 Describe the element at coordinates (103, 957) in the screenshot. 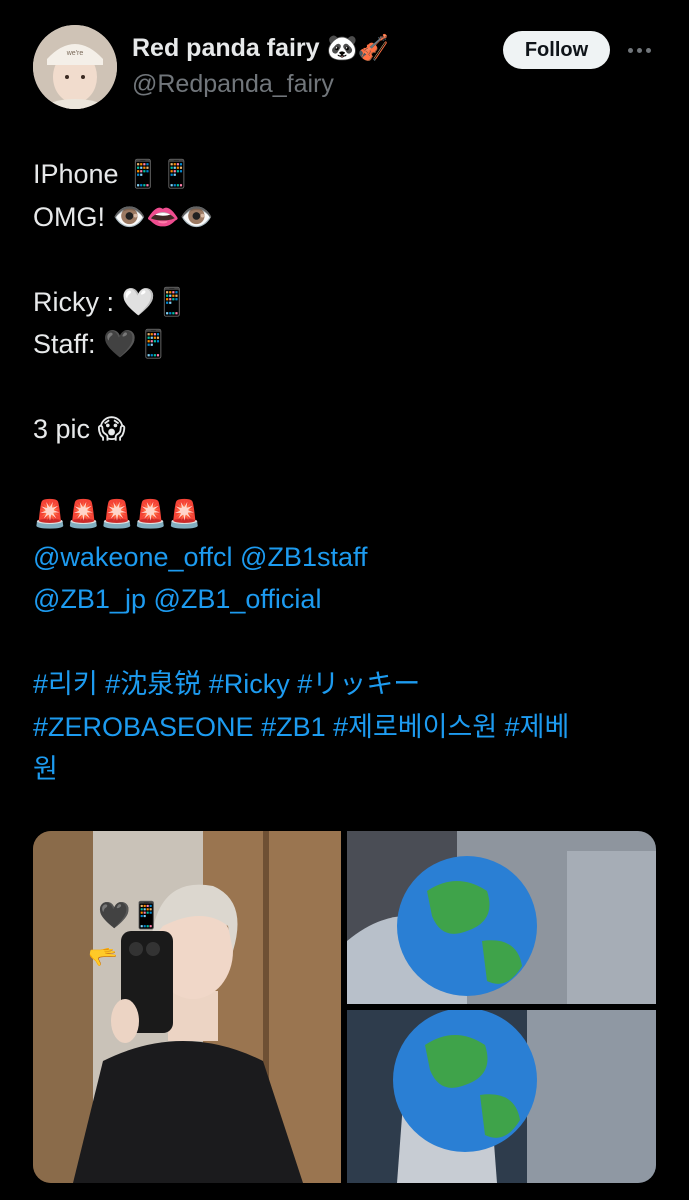

I see `photo-pointer-emoji: 🫳` at that location.